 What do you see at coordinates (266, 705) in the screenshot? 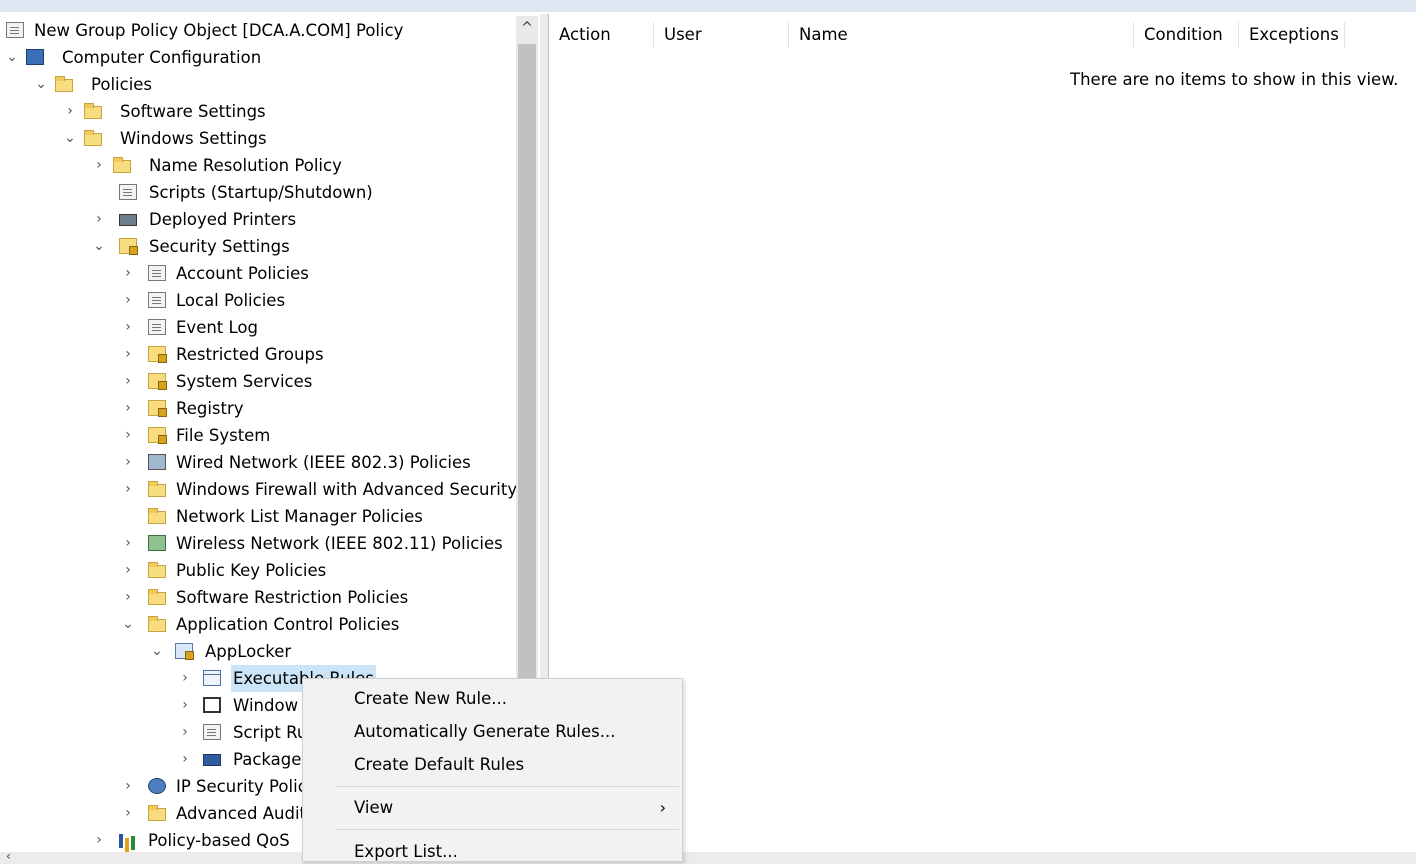
I see `tree-node-label: Window` at bounding box center [266, 705].